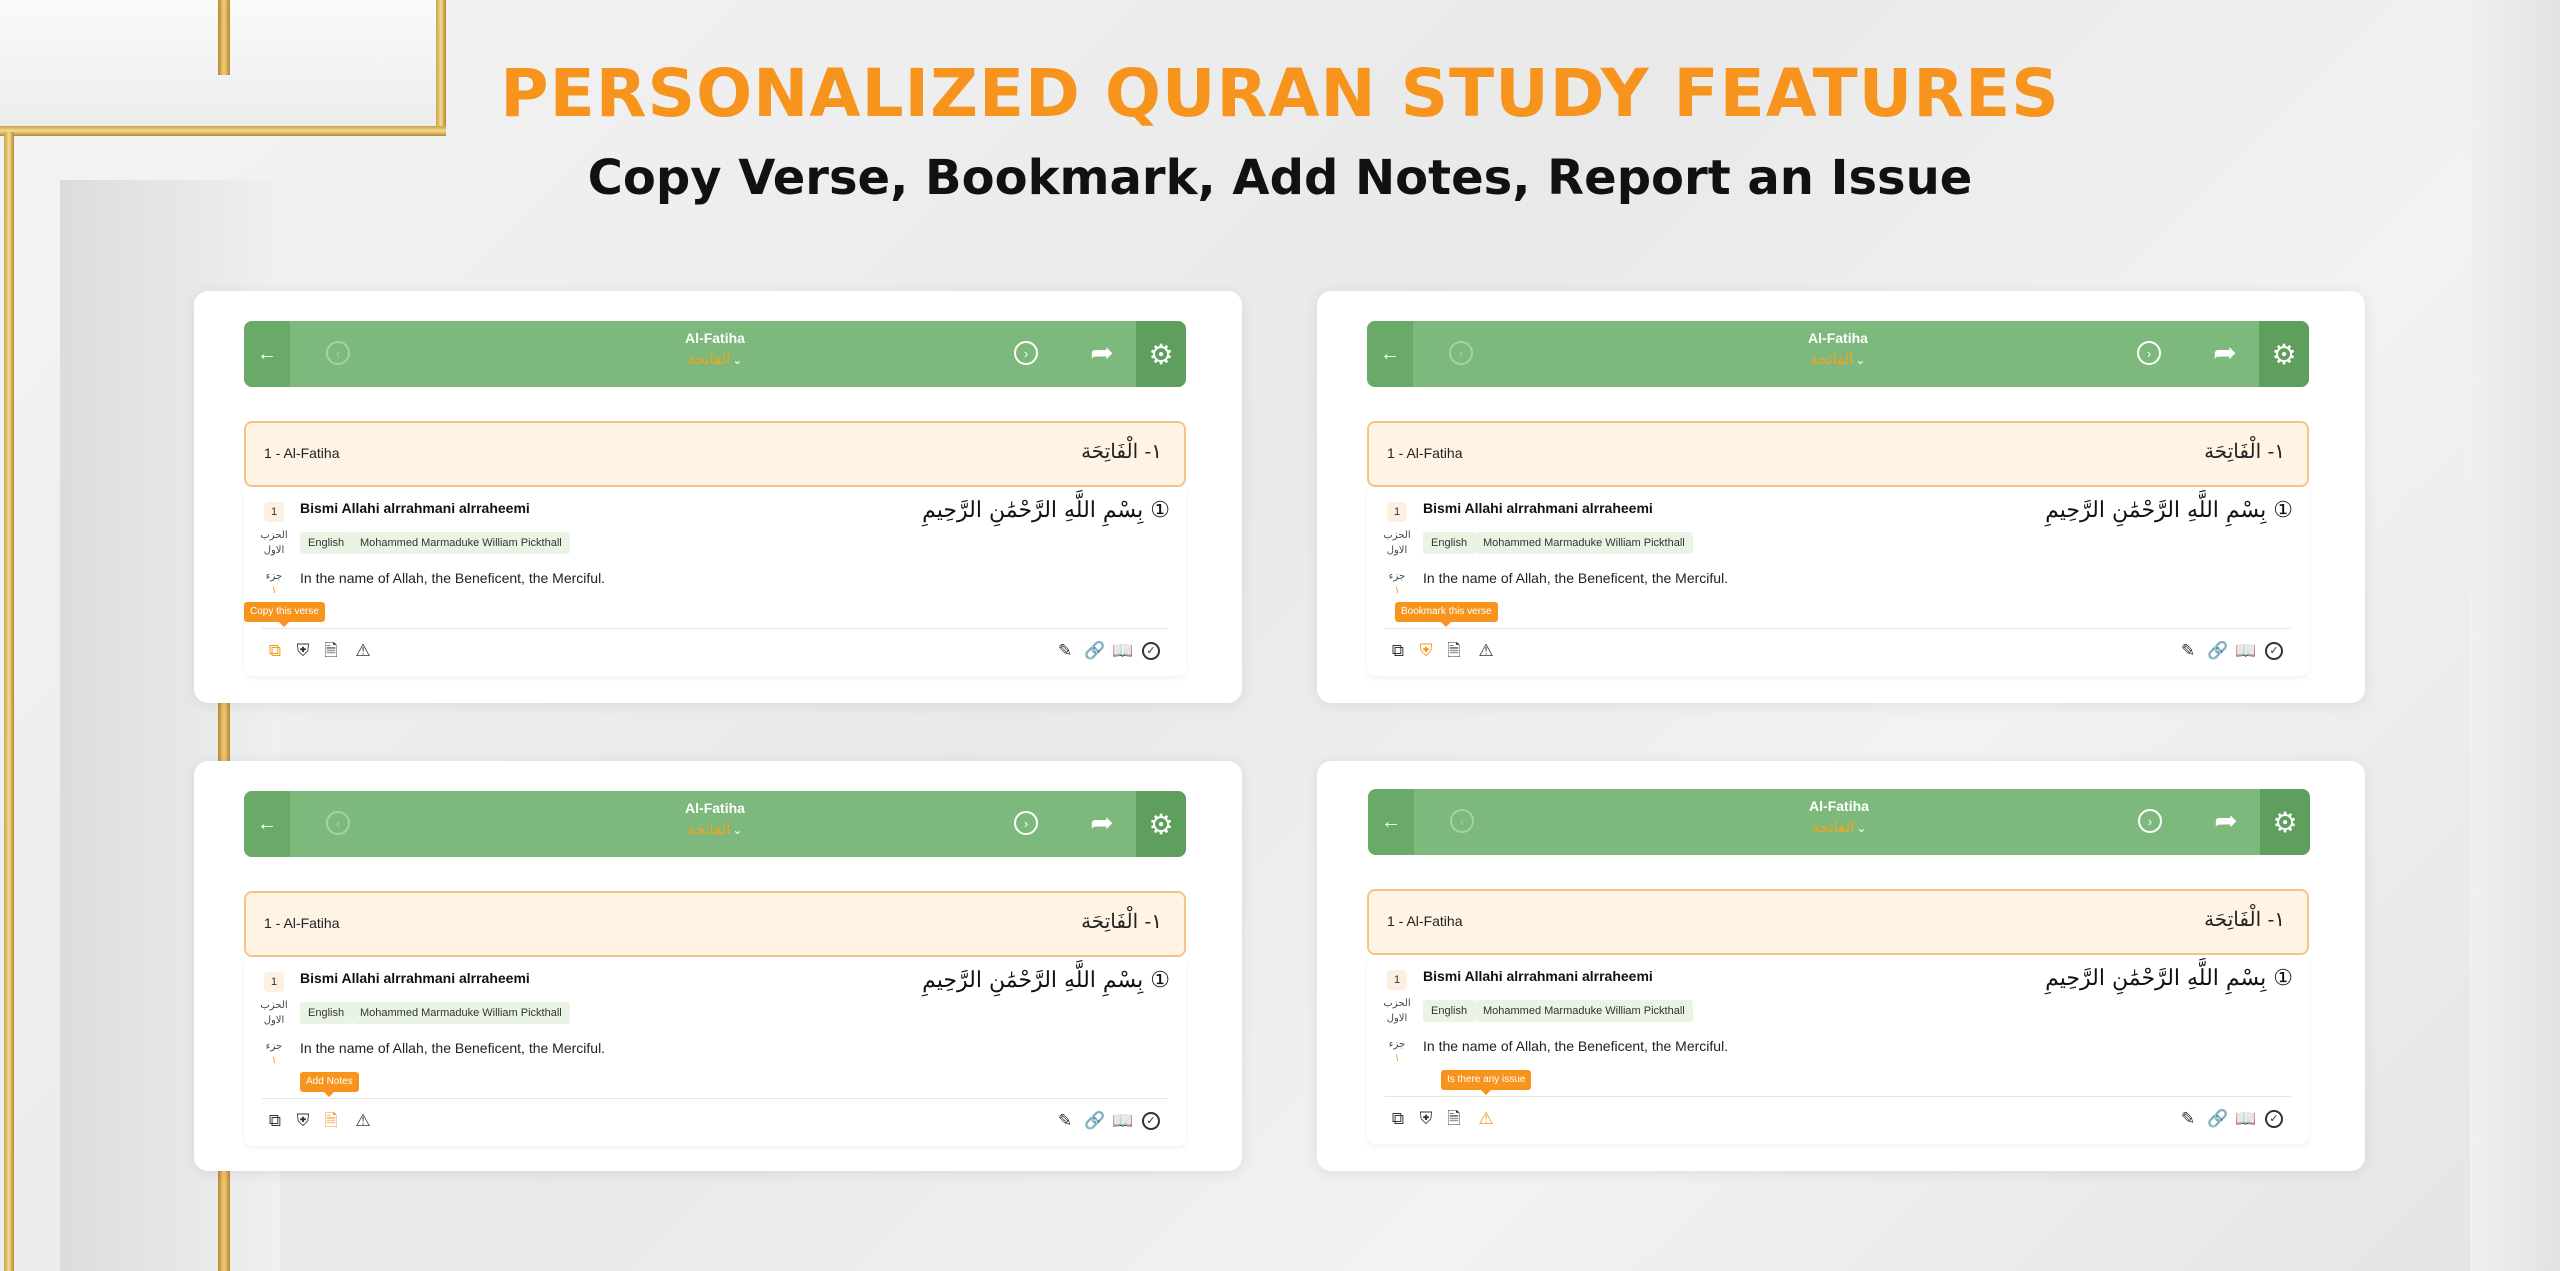 The height and width of the screenshot is (1271, 2560). I want to click on reader-topbar: ← ‹ Al-Fatiha الفاتحة ⌄ › ➦ ⚙, so click(715, 354).